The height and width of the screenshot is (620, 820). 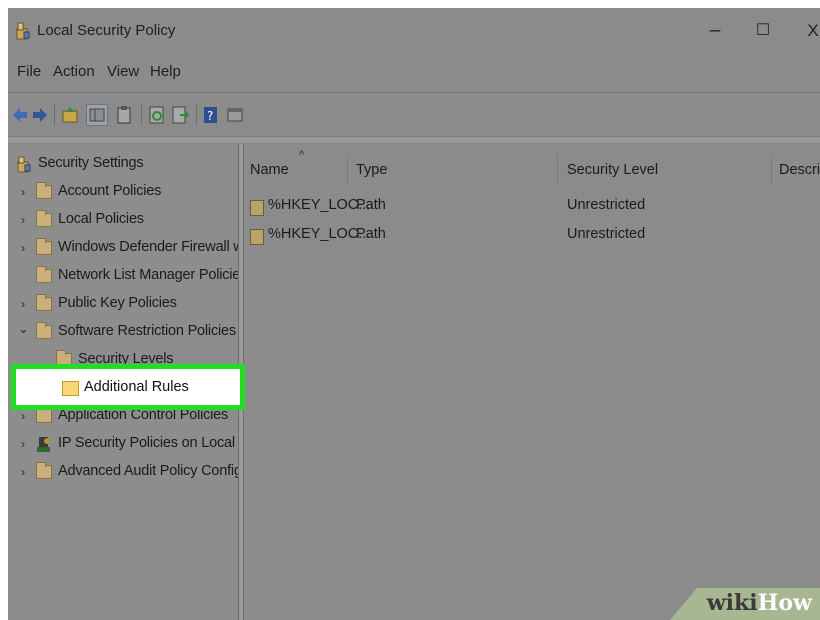 What do you see at coordinates (22, 31) in the screenshot?
I see `security-policy-icon` at bounding box center [22, 31].